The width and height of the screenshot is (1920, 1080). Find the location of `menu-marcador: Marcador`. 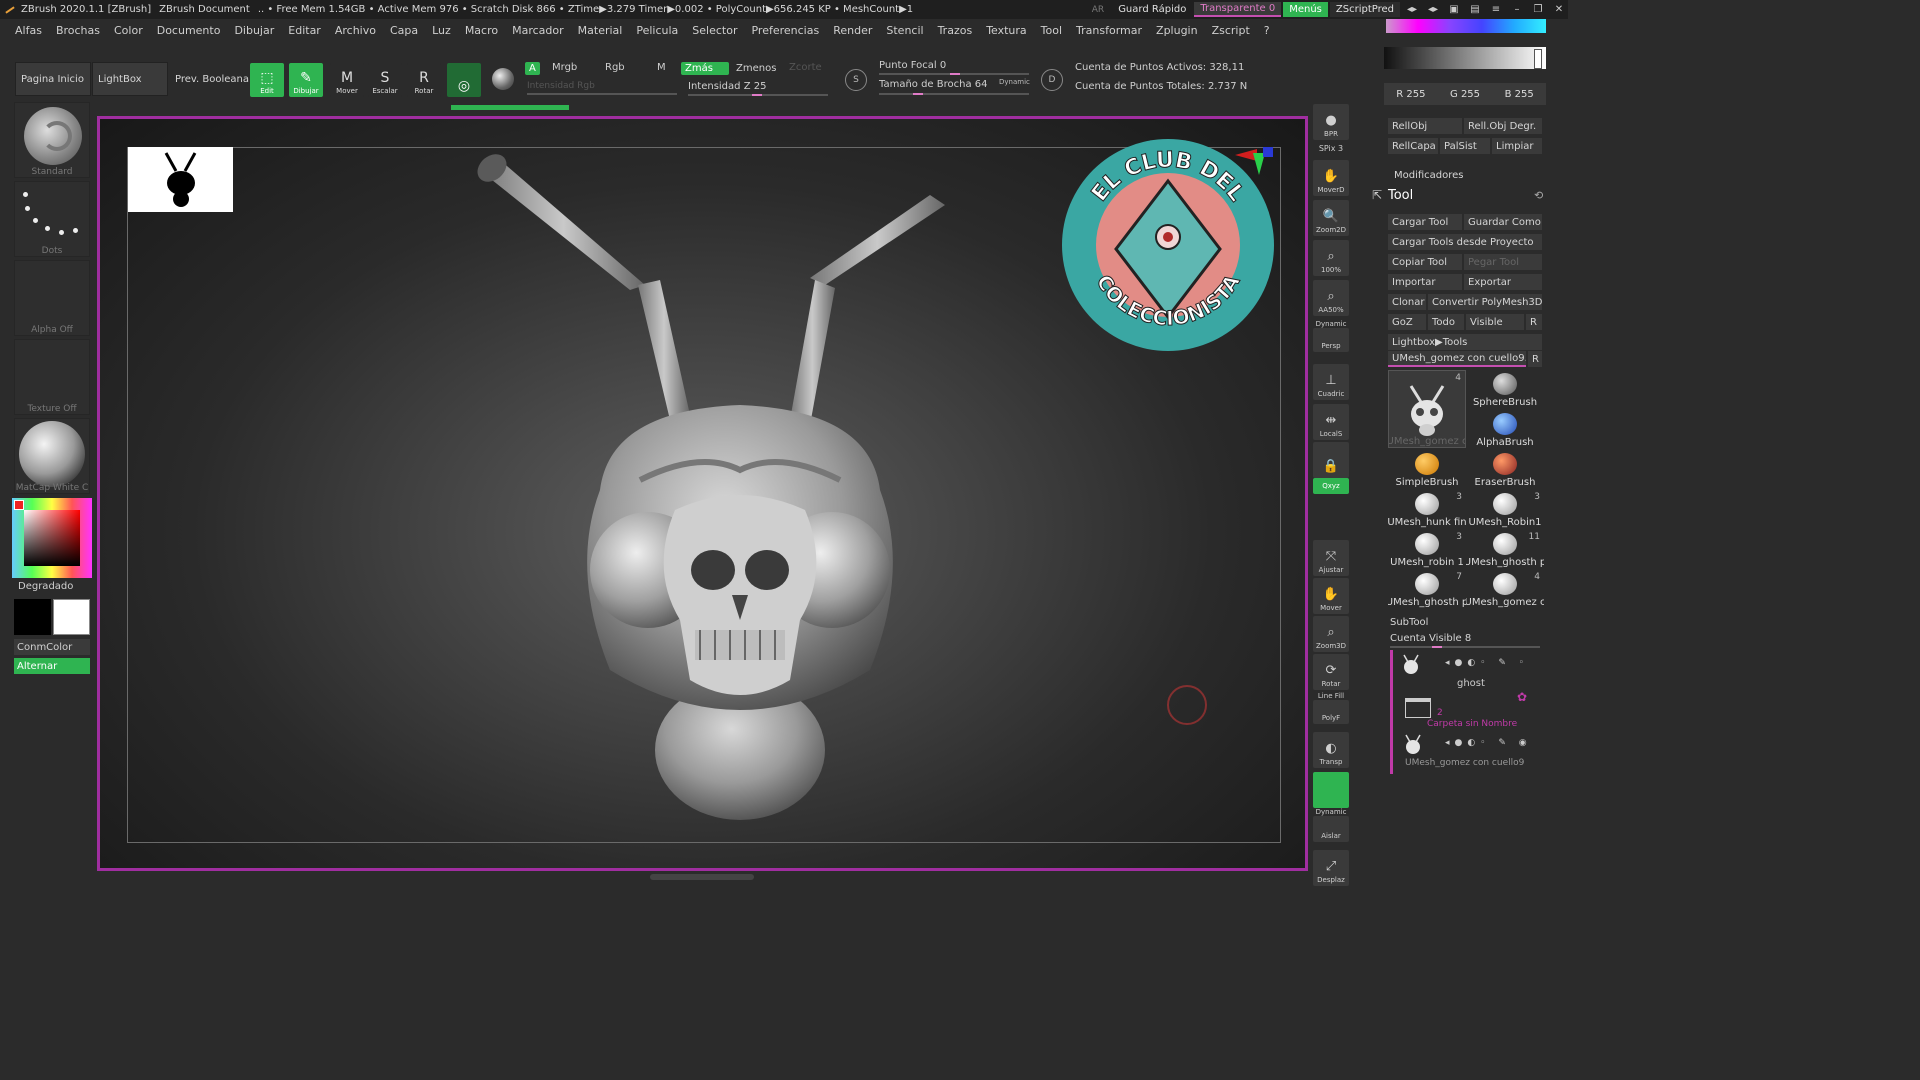

menu-marcador: Marcador is located at coordinates (538, 30).